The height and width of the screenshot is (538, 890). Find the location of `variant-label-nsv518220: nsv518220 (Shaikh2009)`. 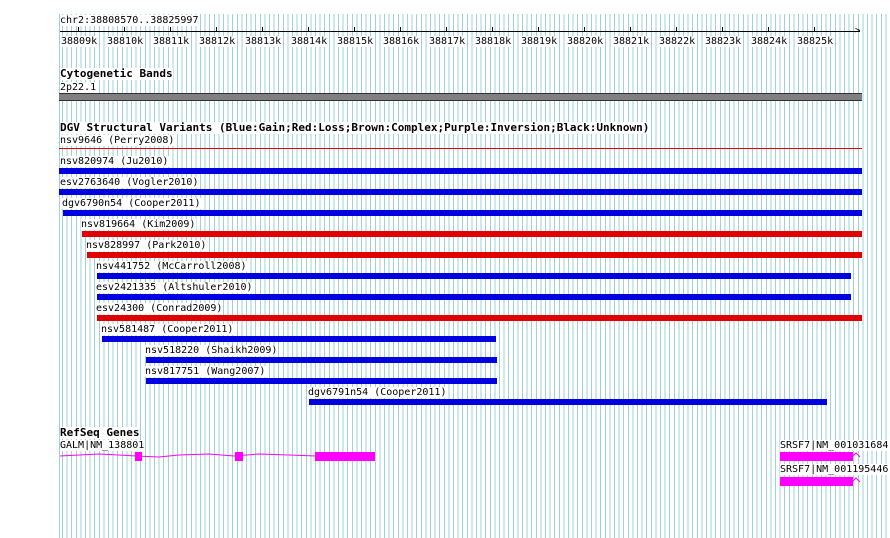

variant-label-nsv518220: nsv518220 (Shaikh2009) is located at coordinates (212, 350).